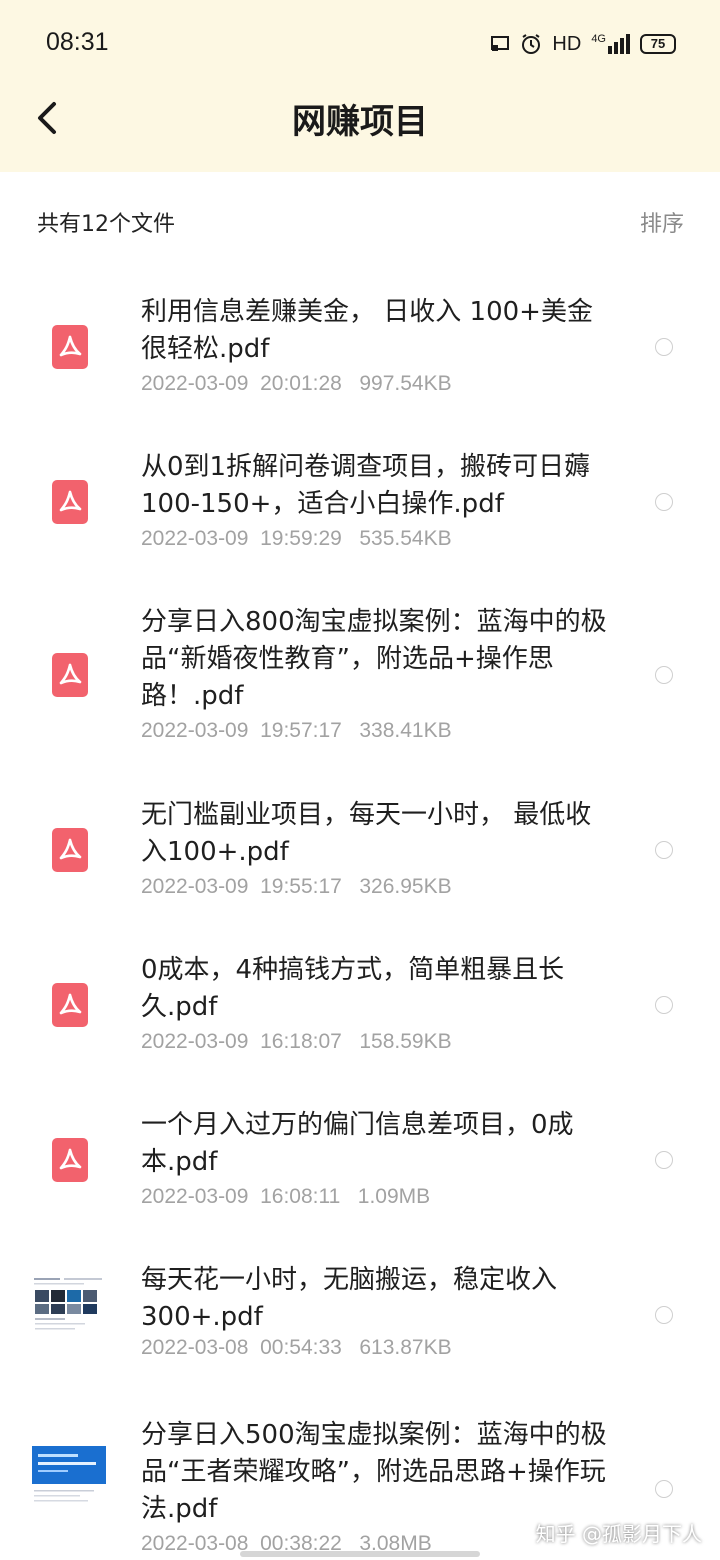 The image size is (720, 1560). I want to click on signal-icon: 4G, so click(610, 44).